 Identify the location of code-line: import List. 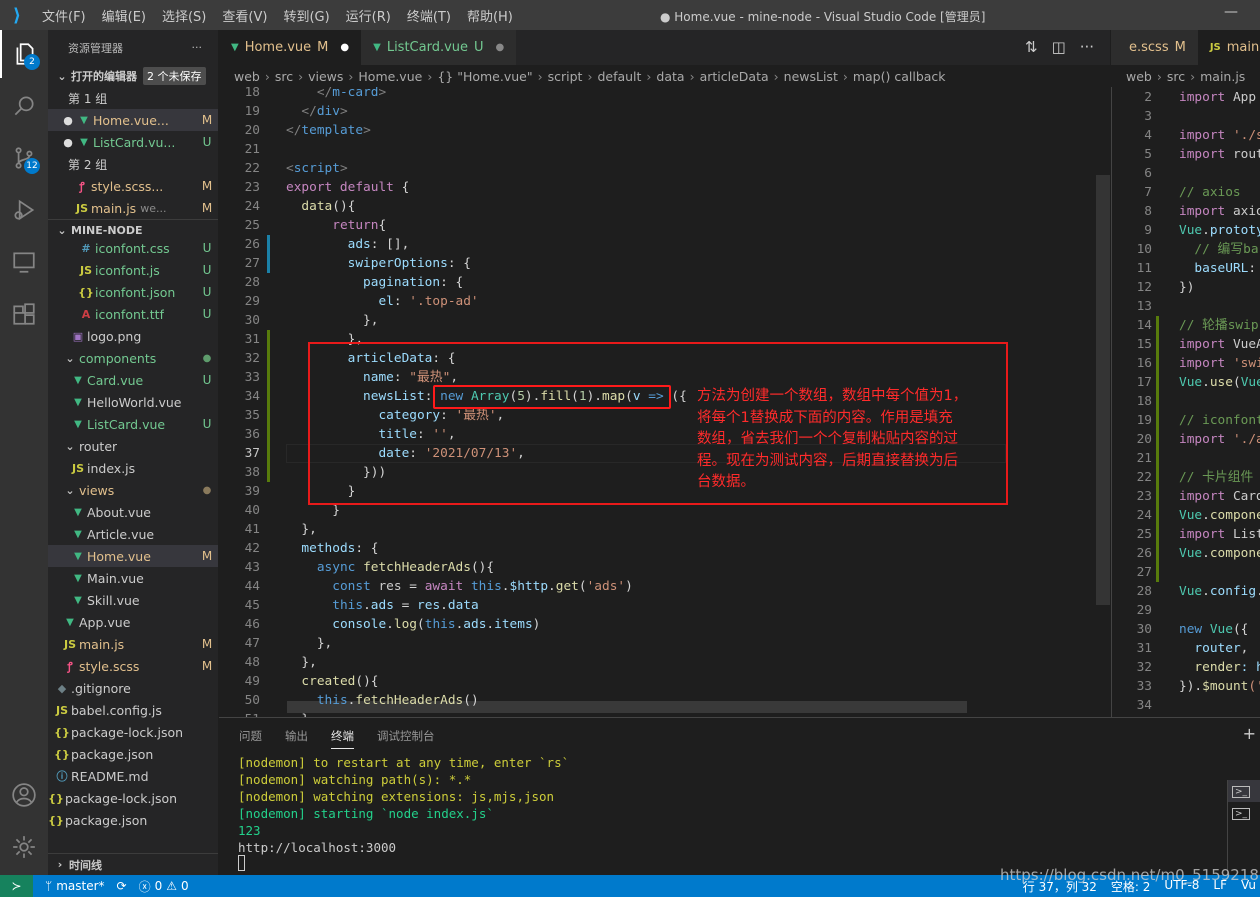
(1219, 534).